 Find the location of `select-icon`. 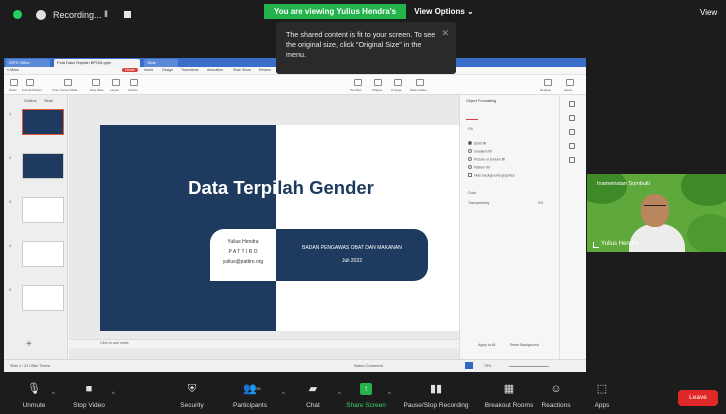

select-icon is located at coordinates (570, 82).